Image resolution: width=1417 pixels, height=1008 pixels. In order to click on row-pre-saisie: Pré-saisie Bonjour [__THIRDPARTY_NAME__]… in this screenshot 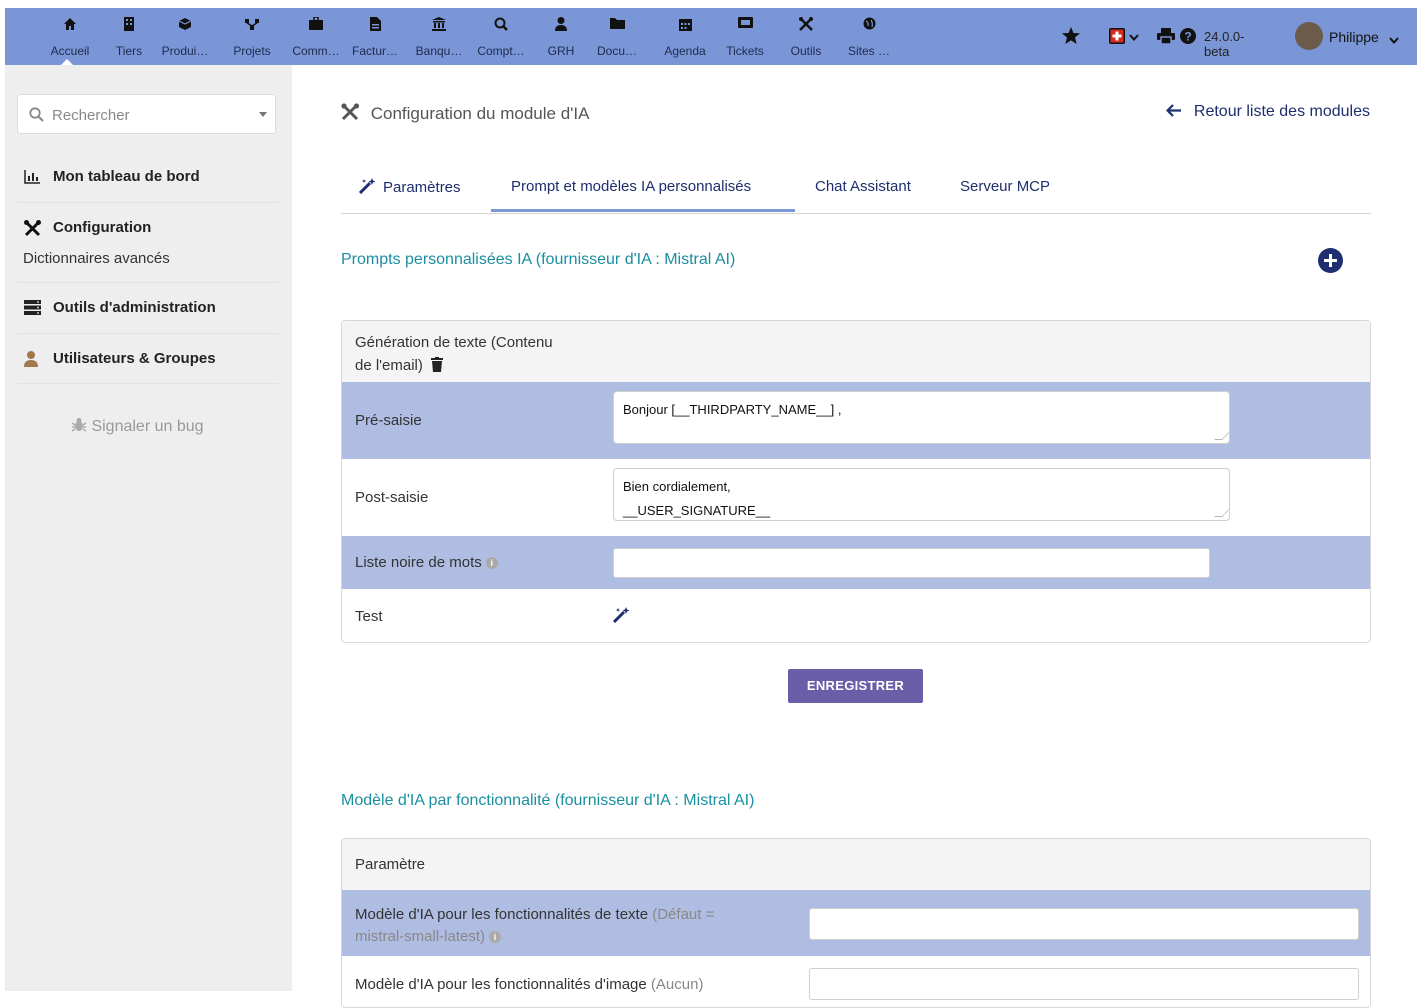, I will do `click(856, 420)`.